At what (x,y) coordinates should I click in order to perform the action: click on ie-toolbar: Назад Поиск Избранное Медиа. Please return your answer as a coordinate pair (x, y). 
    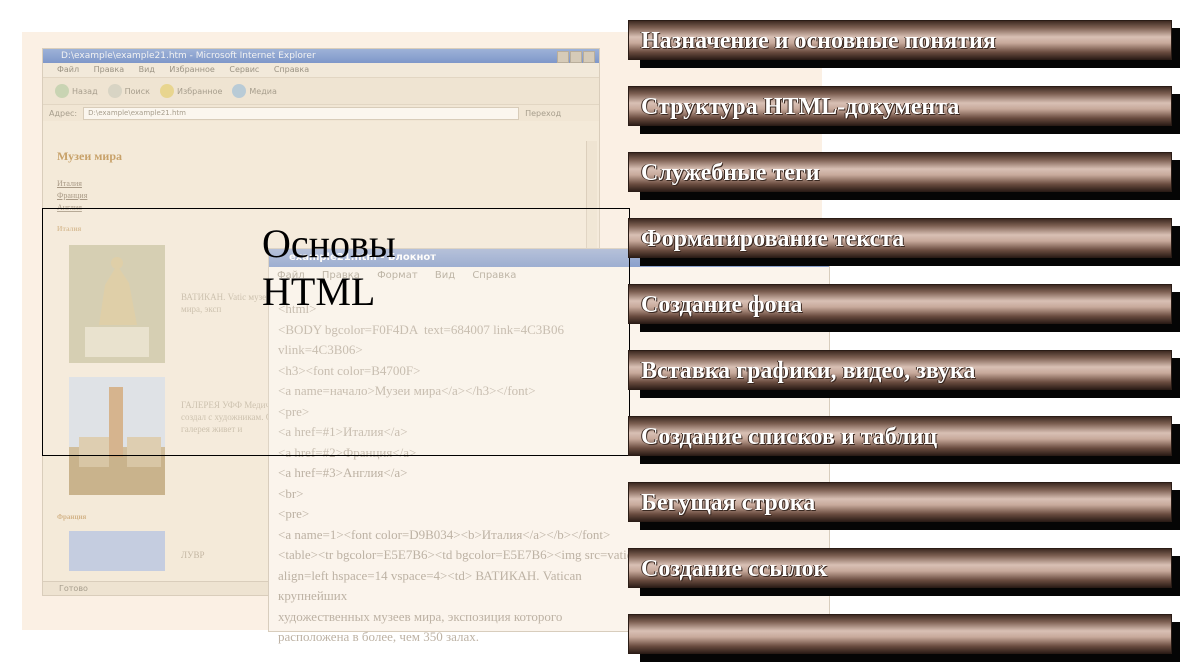
    Looking at the image, I should click on (321, 91).